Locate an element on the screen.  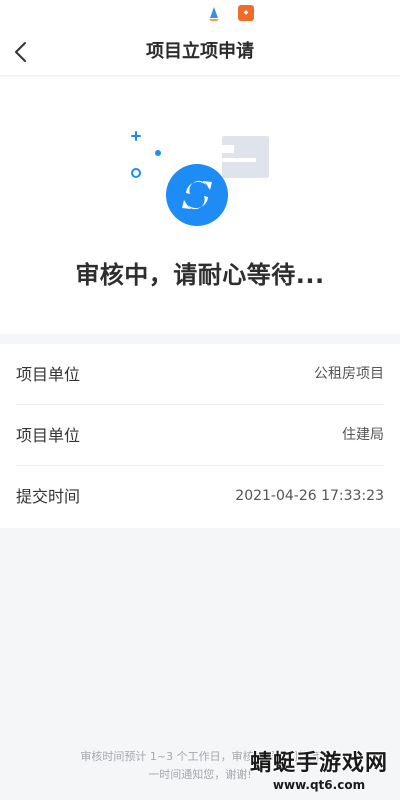
watermark-title: 蜻蜓手游戏网 is located at coordinates (318, 763).